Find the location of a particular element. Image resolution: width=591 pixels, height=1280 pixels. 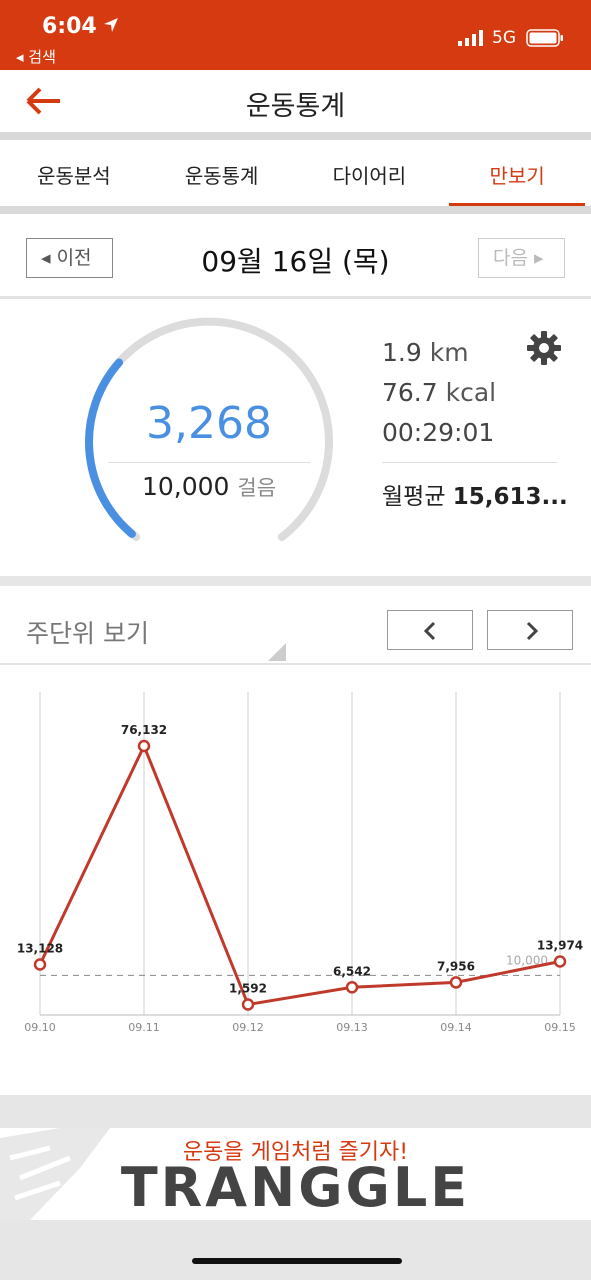

calories-value: 76.7 is located at coordinates (410, 392).